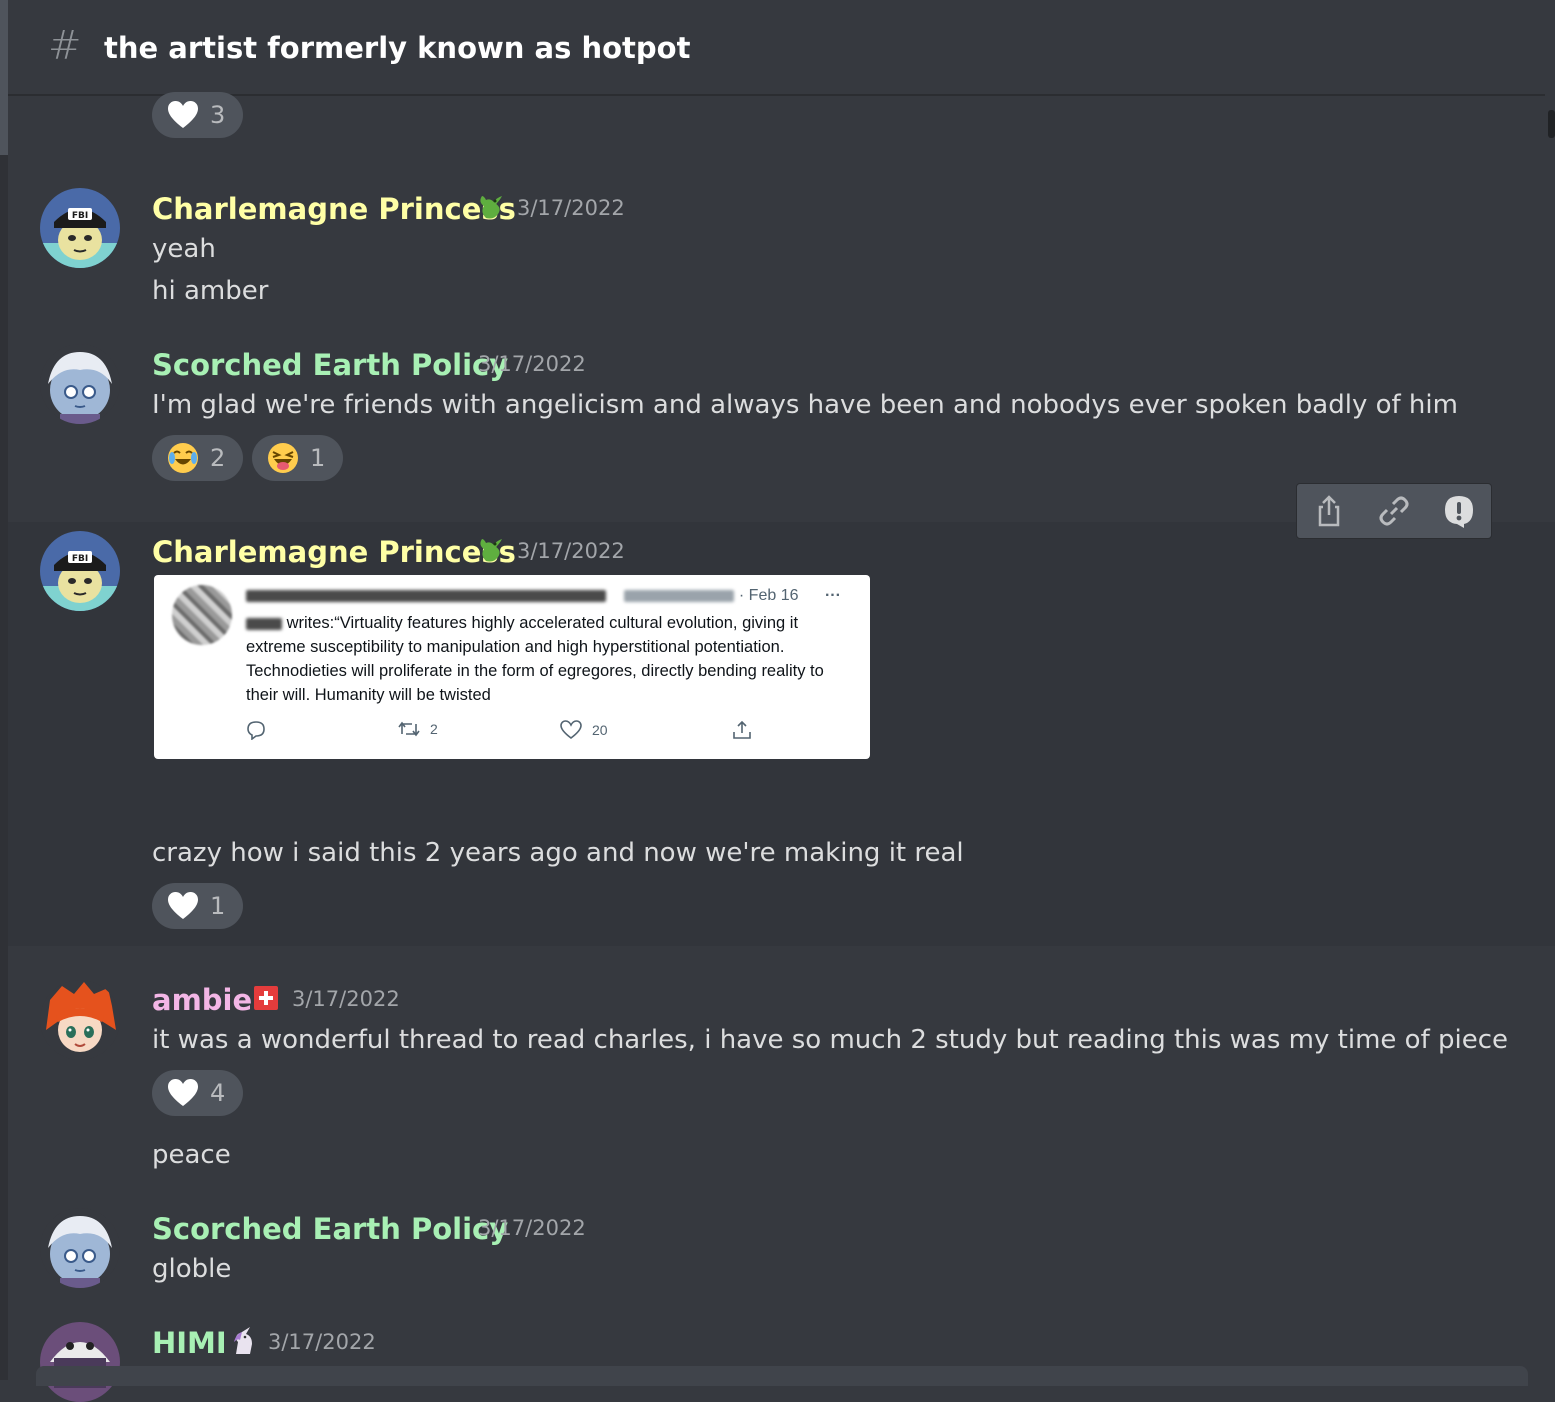 The height and width of the screenshot is (1402, 1555). Describe the element at coordinates (191, 1155) in the screenshot. I see `message-text: peace` at that location.